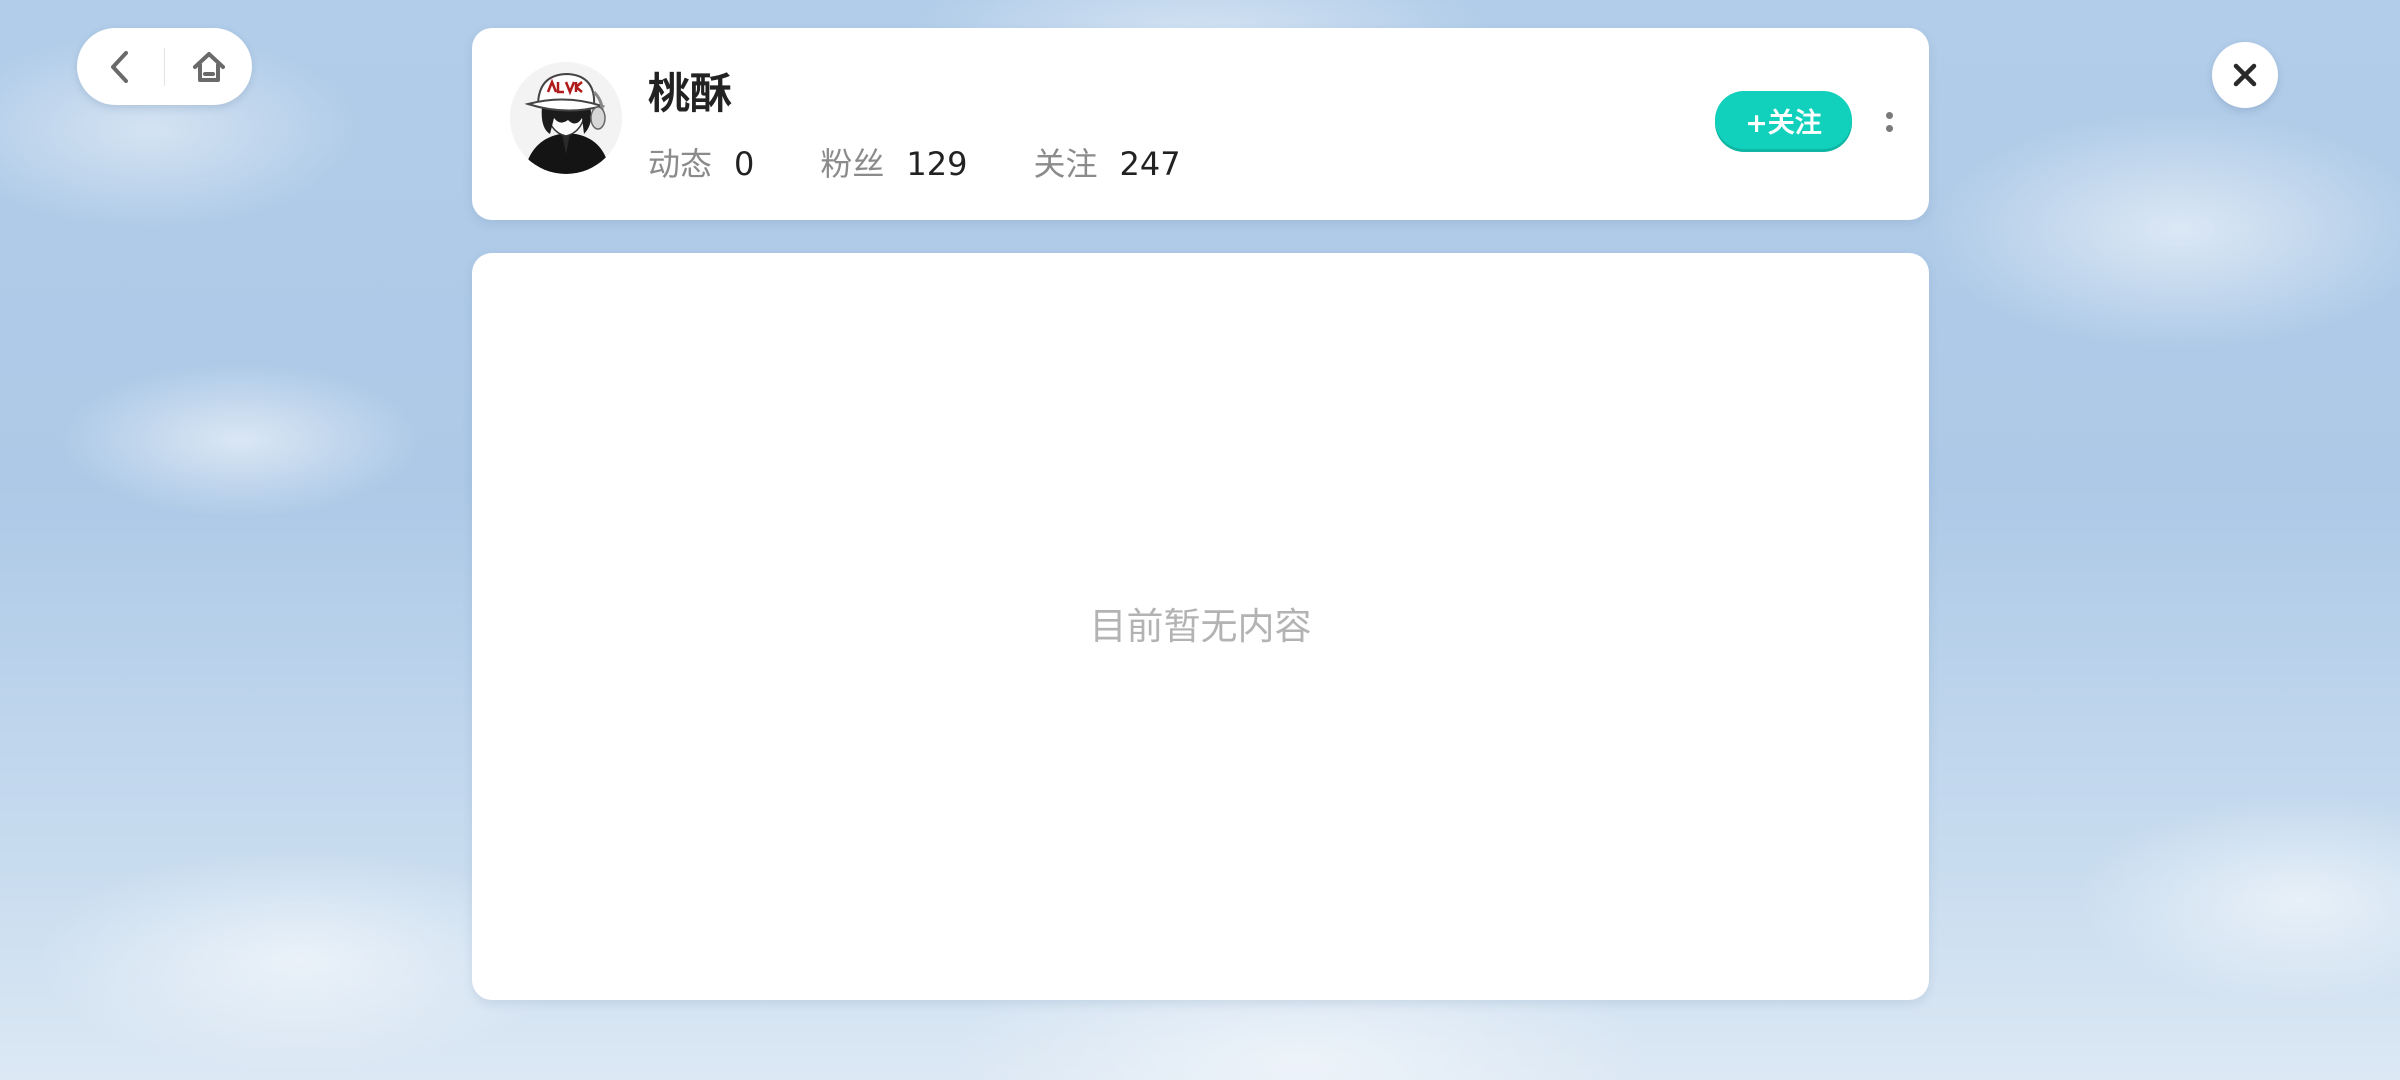 The width and height of the screenshot is (2400, 1080). I want to click on chevron-left-icon, so click(120, 66).